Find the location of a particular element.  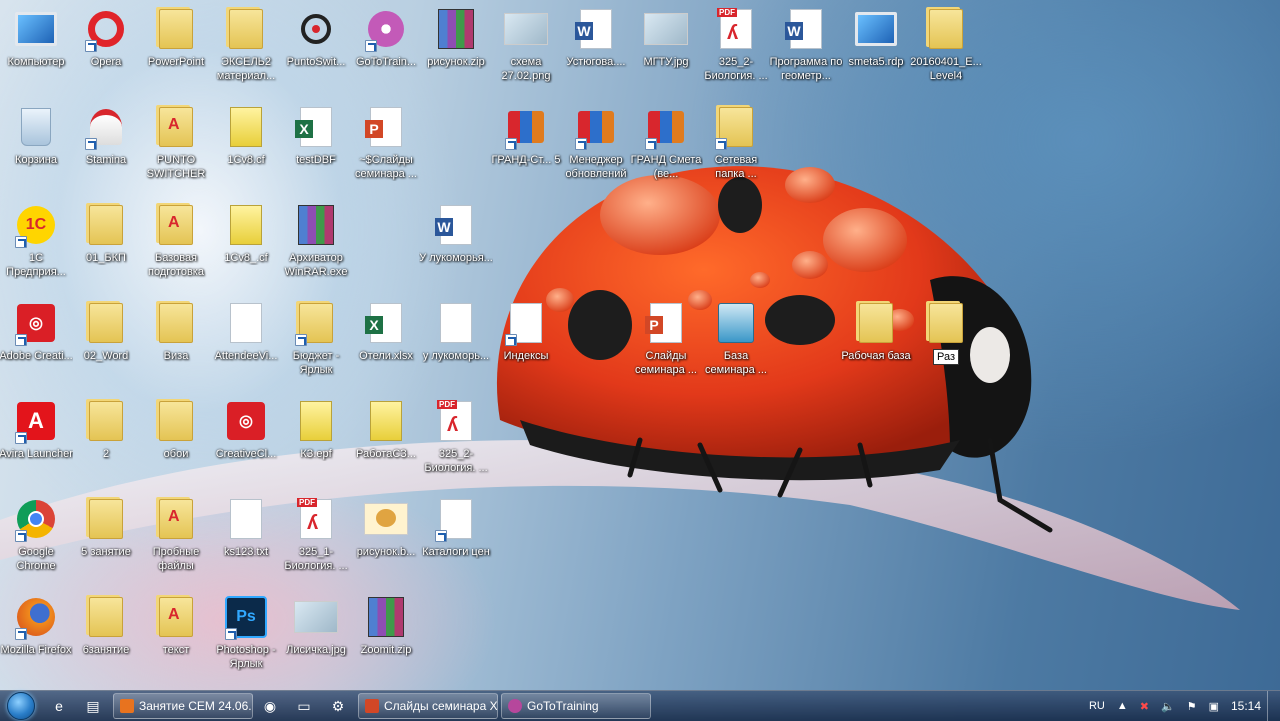

chrome-icon: ◉ is located at coordinates (270, 706).